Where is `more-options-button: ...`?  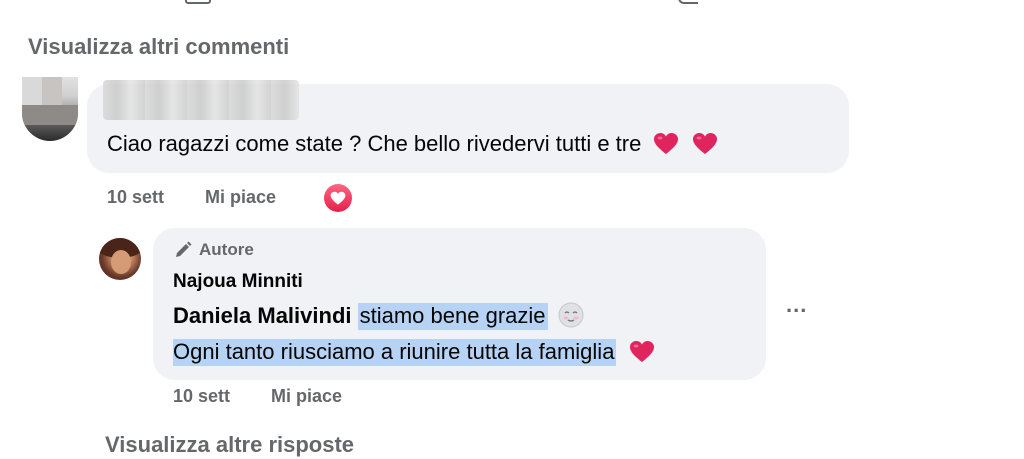
more-options-button: ... is located at coordinates (796, 305).